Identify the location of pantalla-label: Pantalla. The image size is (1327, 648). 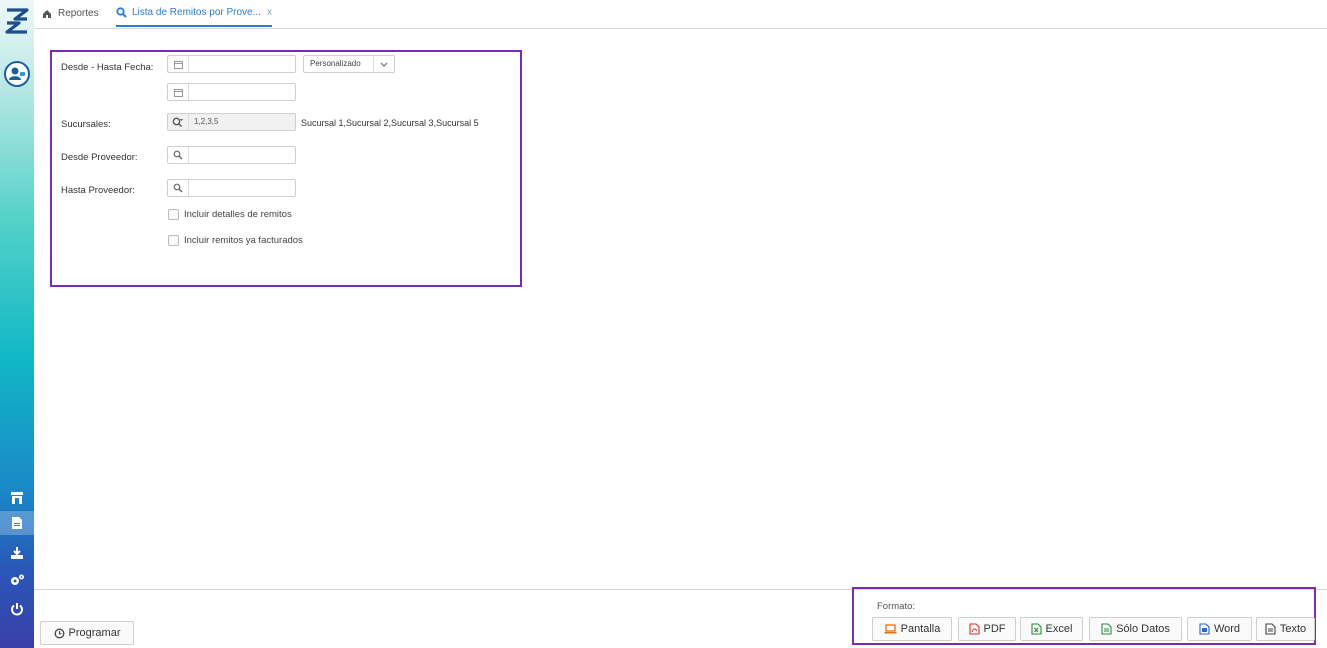
(920, 629).